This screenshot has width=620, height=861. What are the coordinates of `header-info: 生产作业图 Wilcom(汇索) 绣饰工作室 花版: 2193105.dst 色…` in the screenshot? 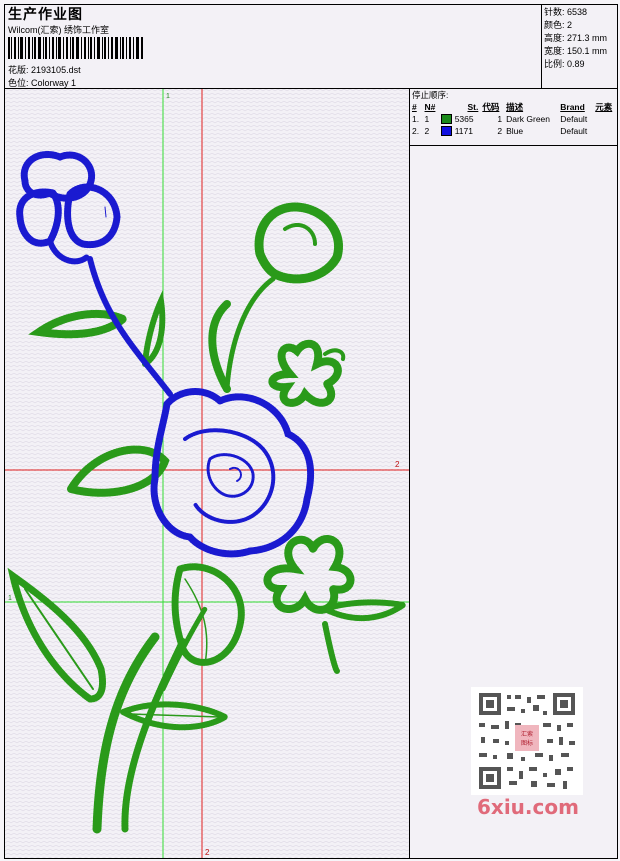 It's located at (273, 47).